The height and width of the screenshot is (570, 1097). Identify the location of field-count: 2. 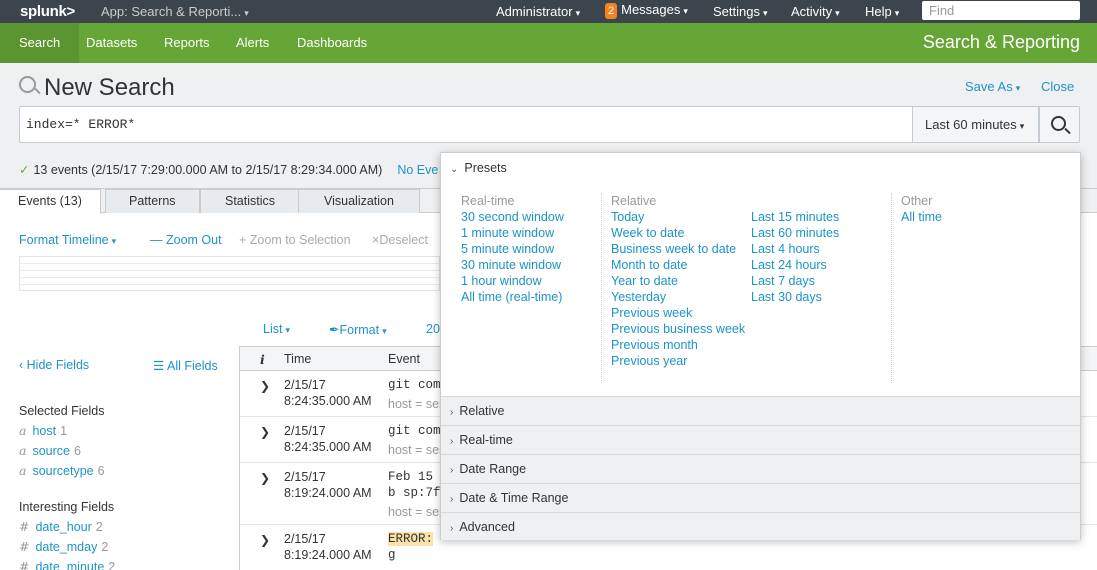
(112, 565).